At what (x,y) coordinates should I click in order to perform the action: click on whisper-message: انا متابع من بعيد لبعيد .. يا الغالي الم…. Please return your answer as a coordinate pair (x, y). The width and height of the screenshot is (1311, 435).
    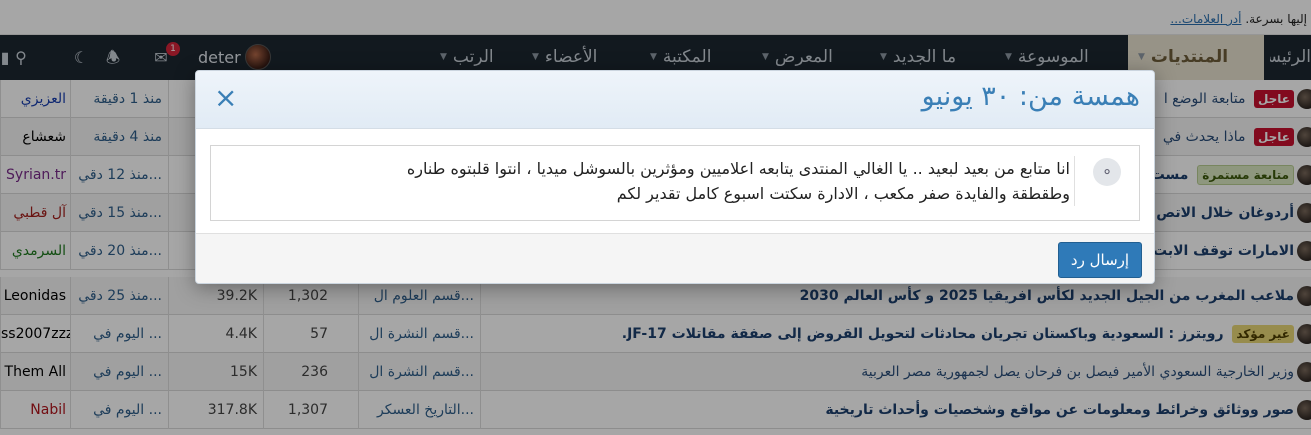
    Looking at the image, I should click on (675, 181).